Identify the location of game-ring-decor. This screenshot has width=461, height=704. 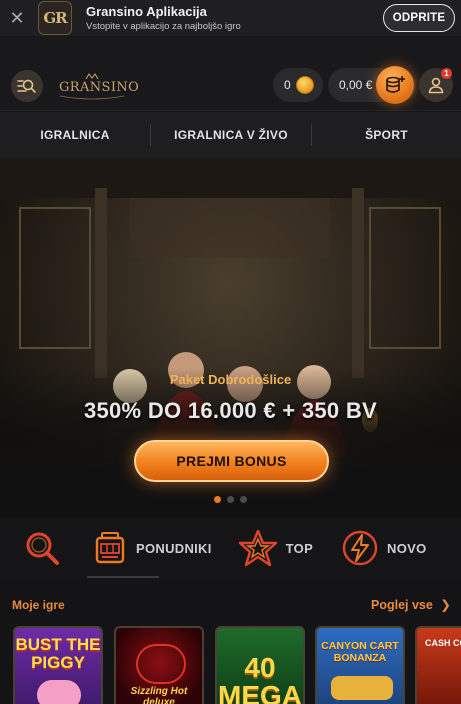
(161, 664).